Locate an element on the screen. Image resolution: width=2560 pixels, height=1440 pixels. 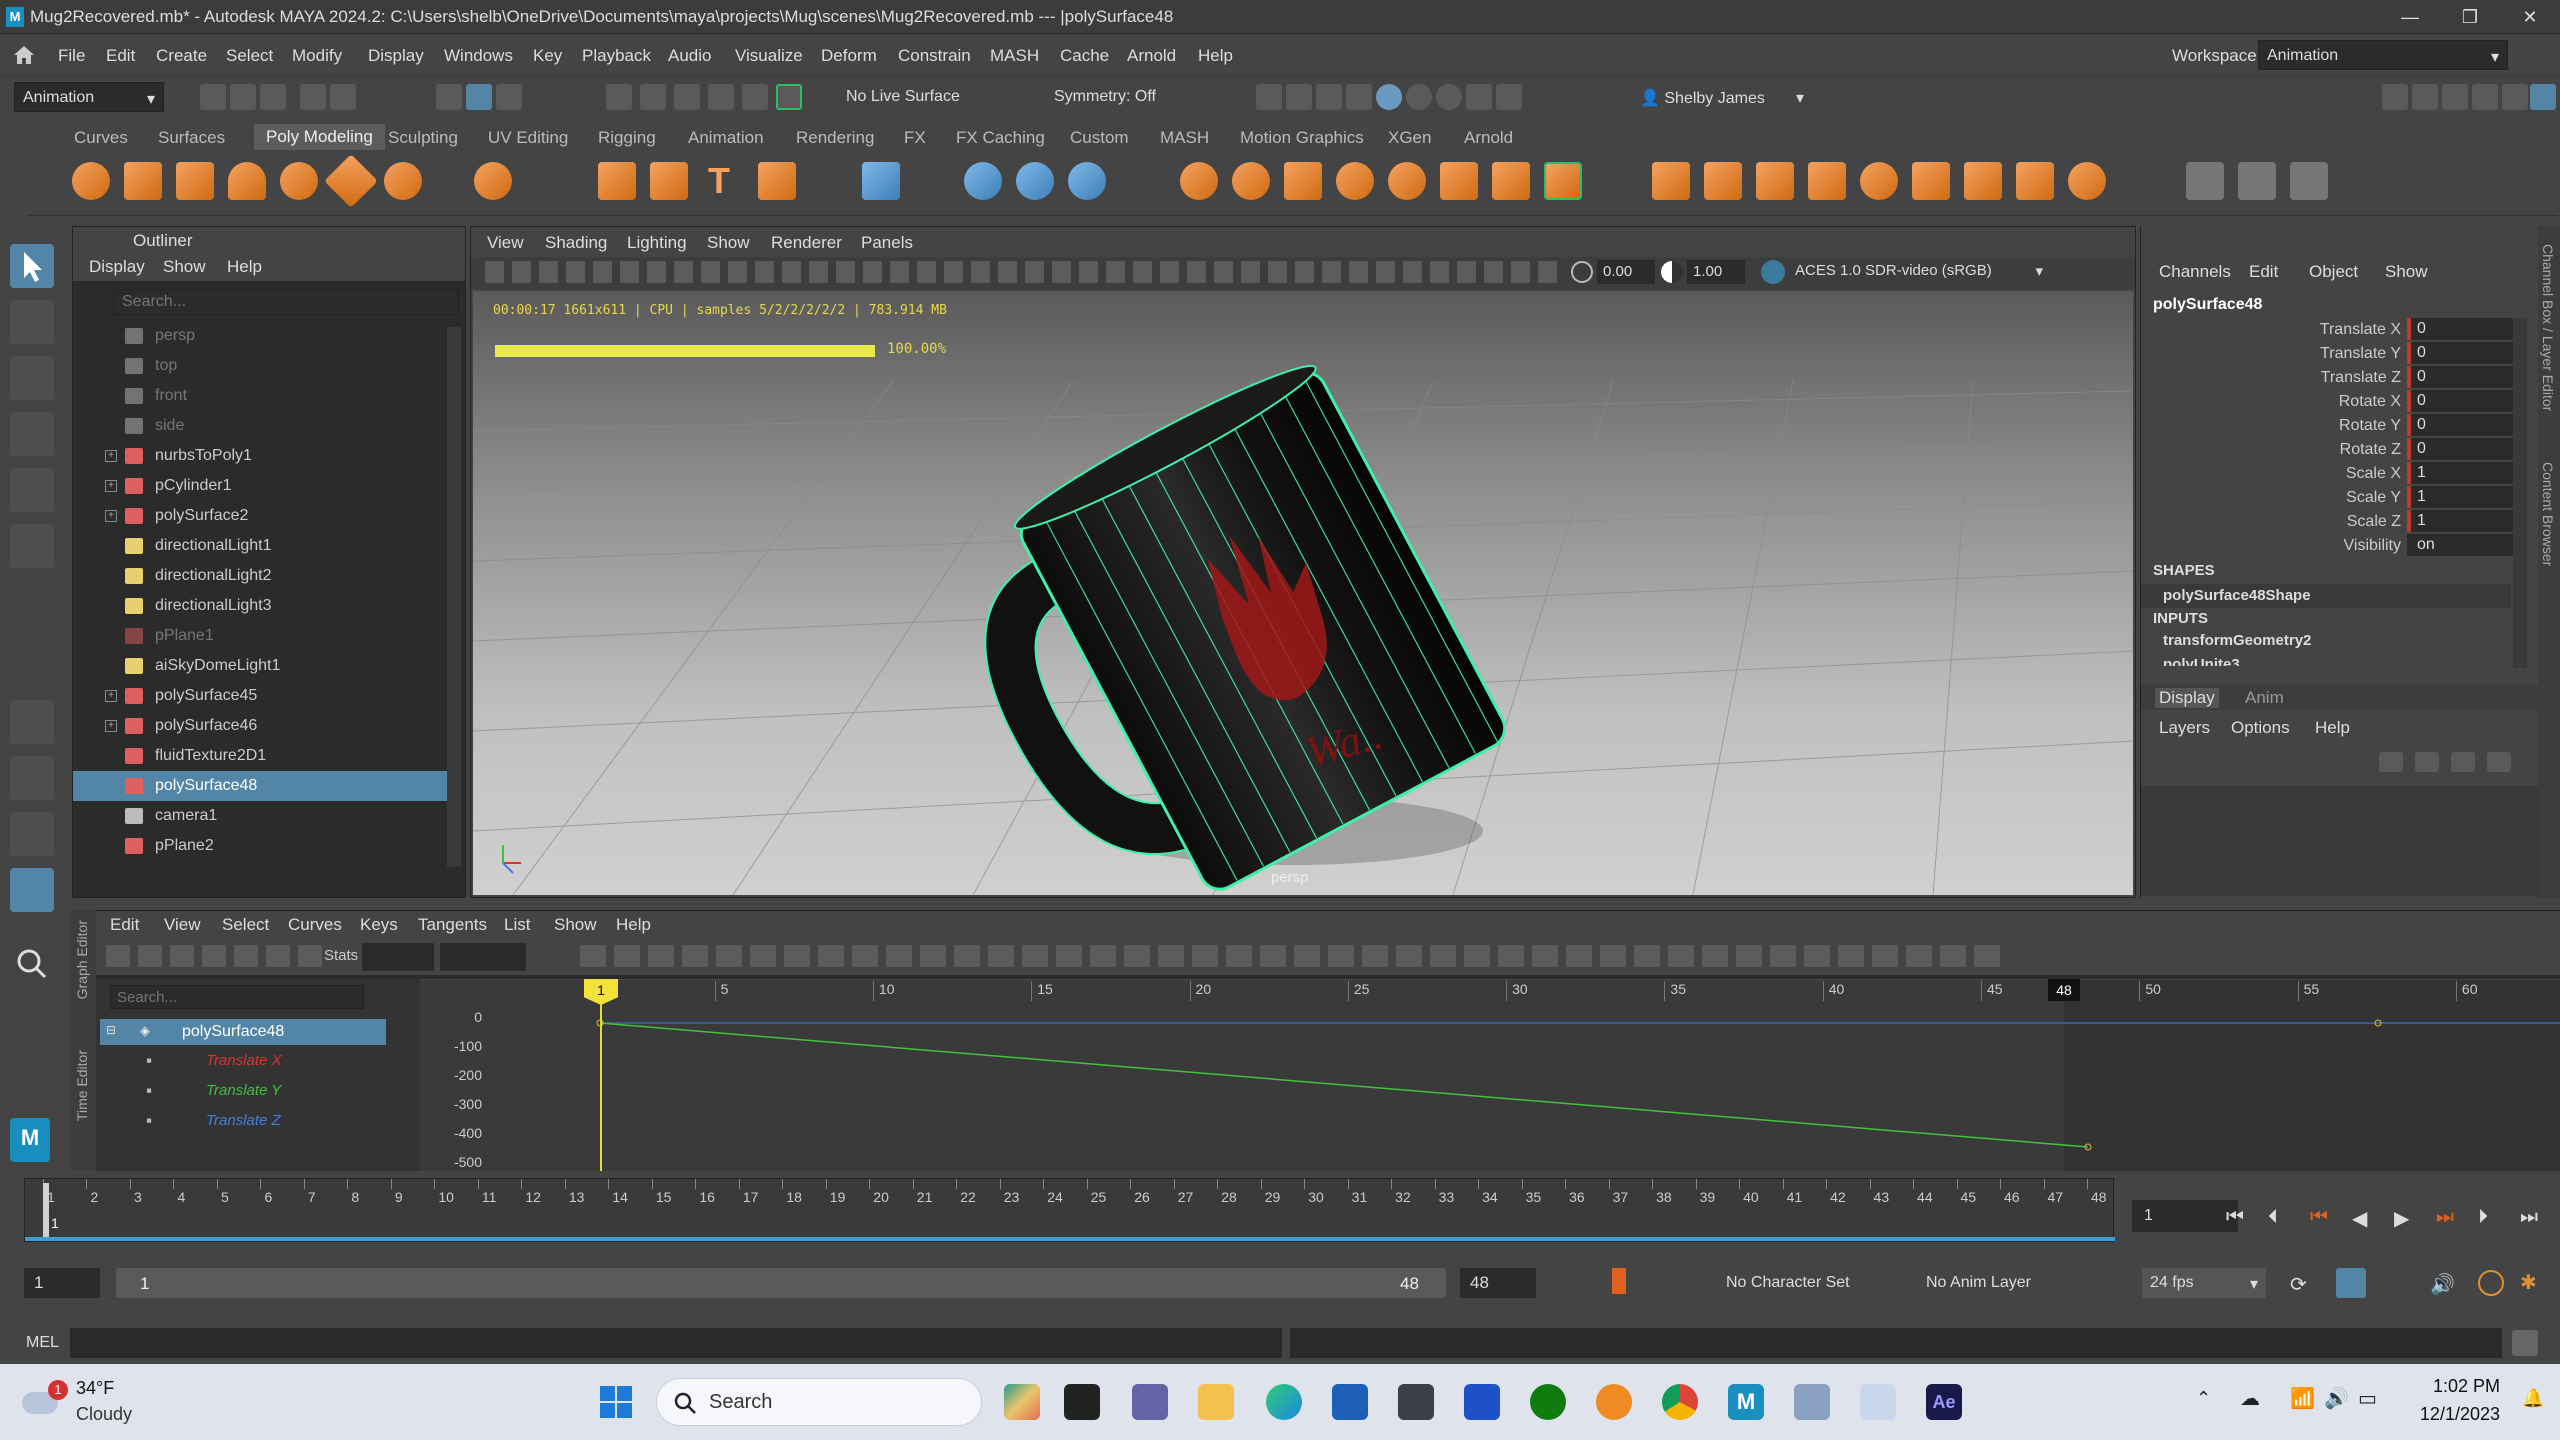
clock-date: 12/1/2023 is located at coordinates (2452, 1414).